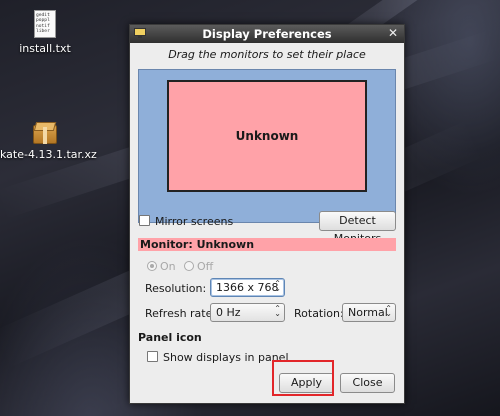 The image size is (500, 416). What do you see at coordinates (198, 266) in the screenshot?
I see `power-off-radio: Off` at bounding box center [198, 266].